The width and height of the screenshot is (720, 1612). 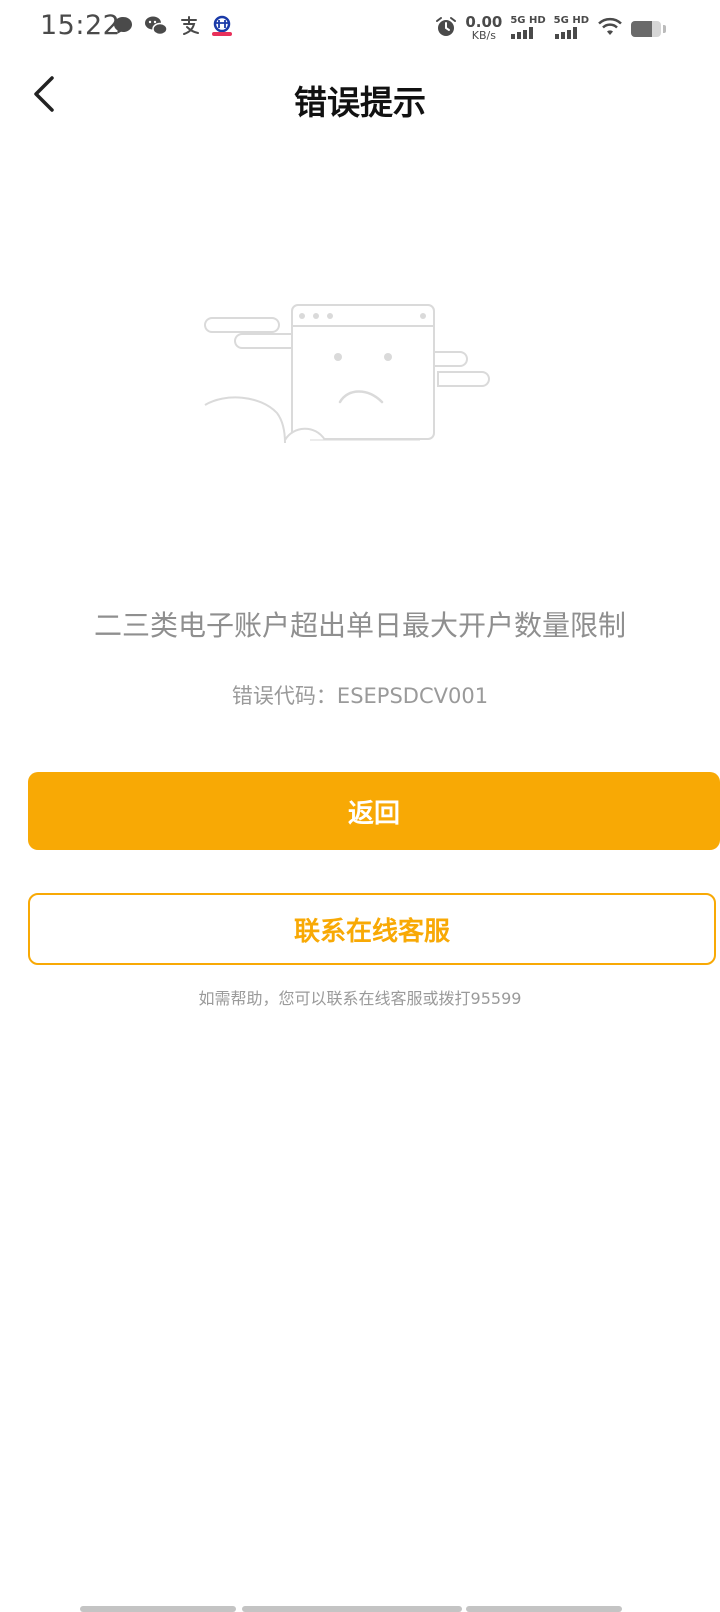 I want to click on battery-level, so click(x=641, y=29).